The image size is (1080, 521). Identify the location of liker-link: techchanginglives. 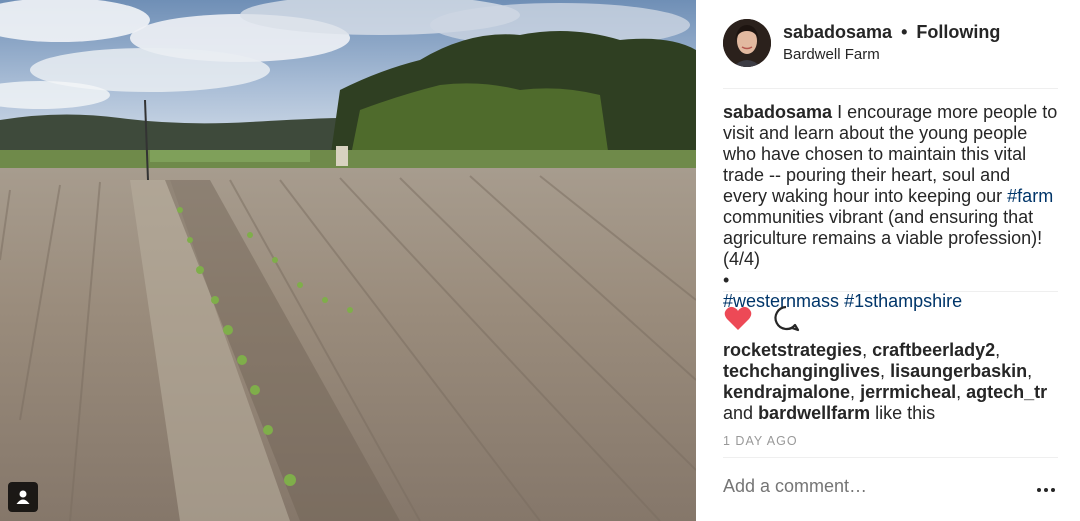
(801, 371).